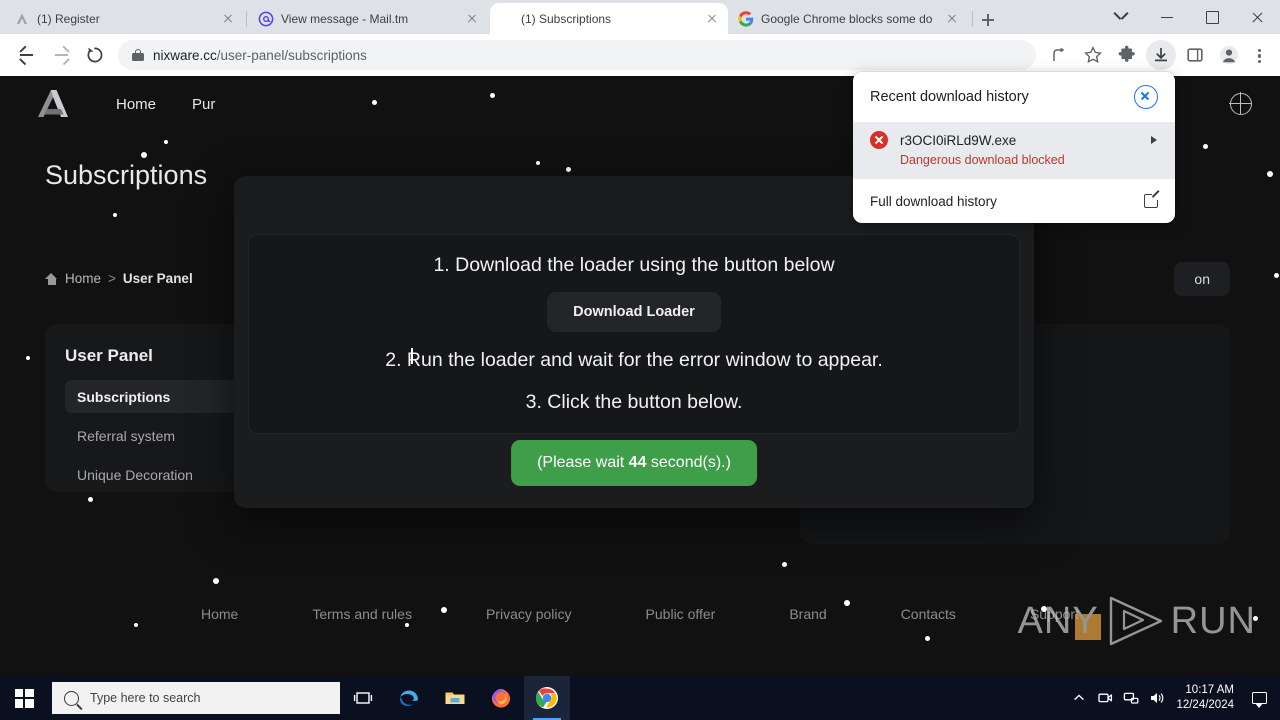 This screenshot has height=720, width=1280. Describe the element at coordinates (1157, 698) in the screenshot. I see `volume-icon` at that location.